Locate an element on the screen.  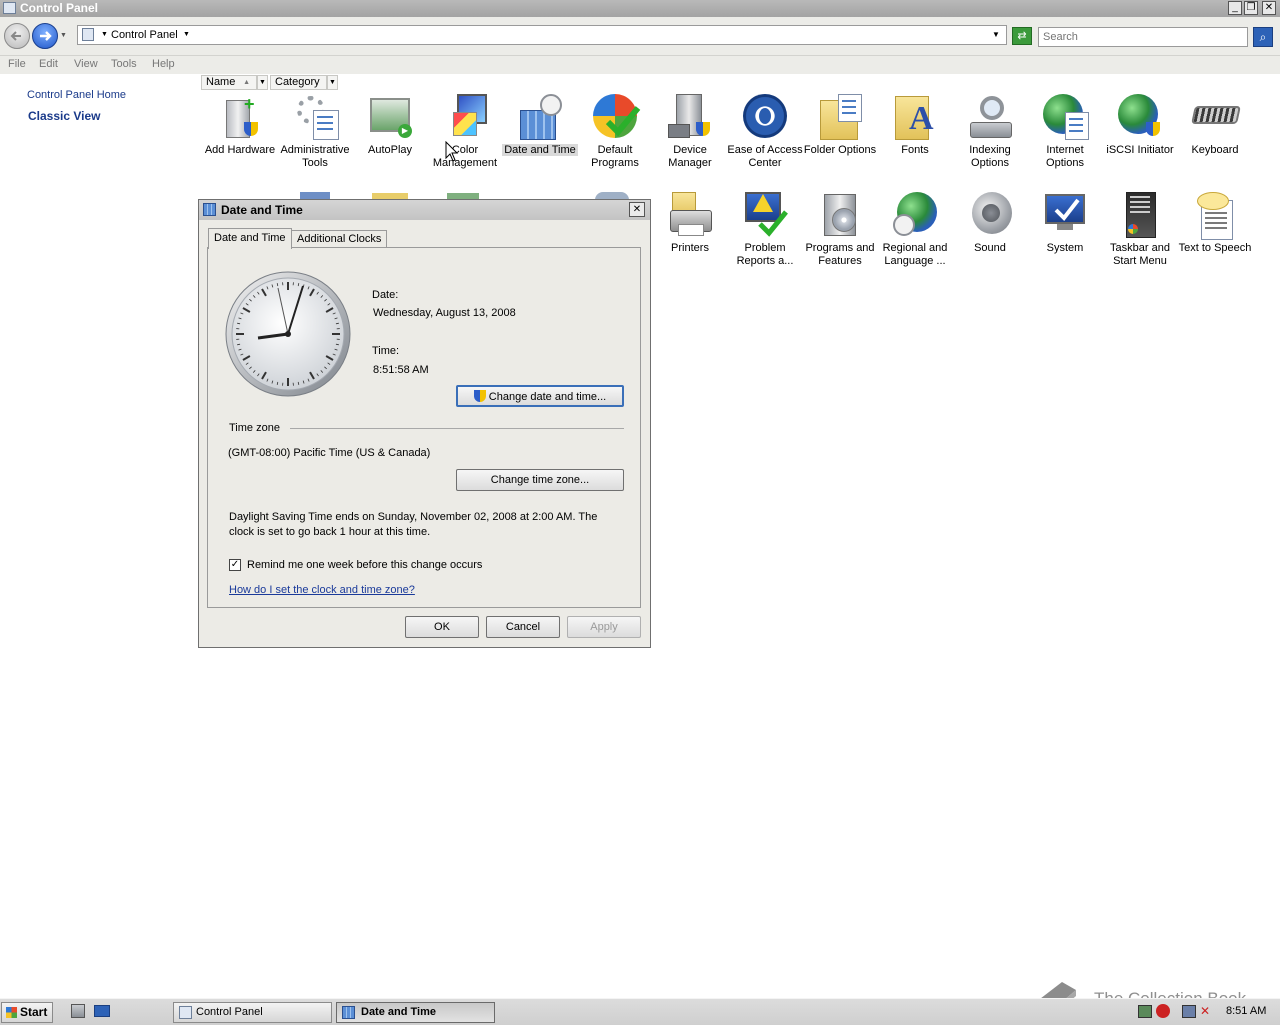
breadcrumb-chevron-icon: ▼ is located at coordinates (186, 34).